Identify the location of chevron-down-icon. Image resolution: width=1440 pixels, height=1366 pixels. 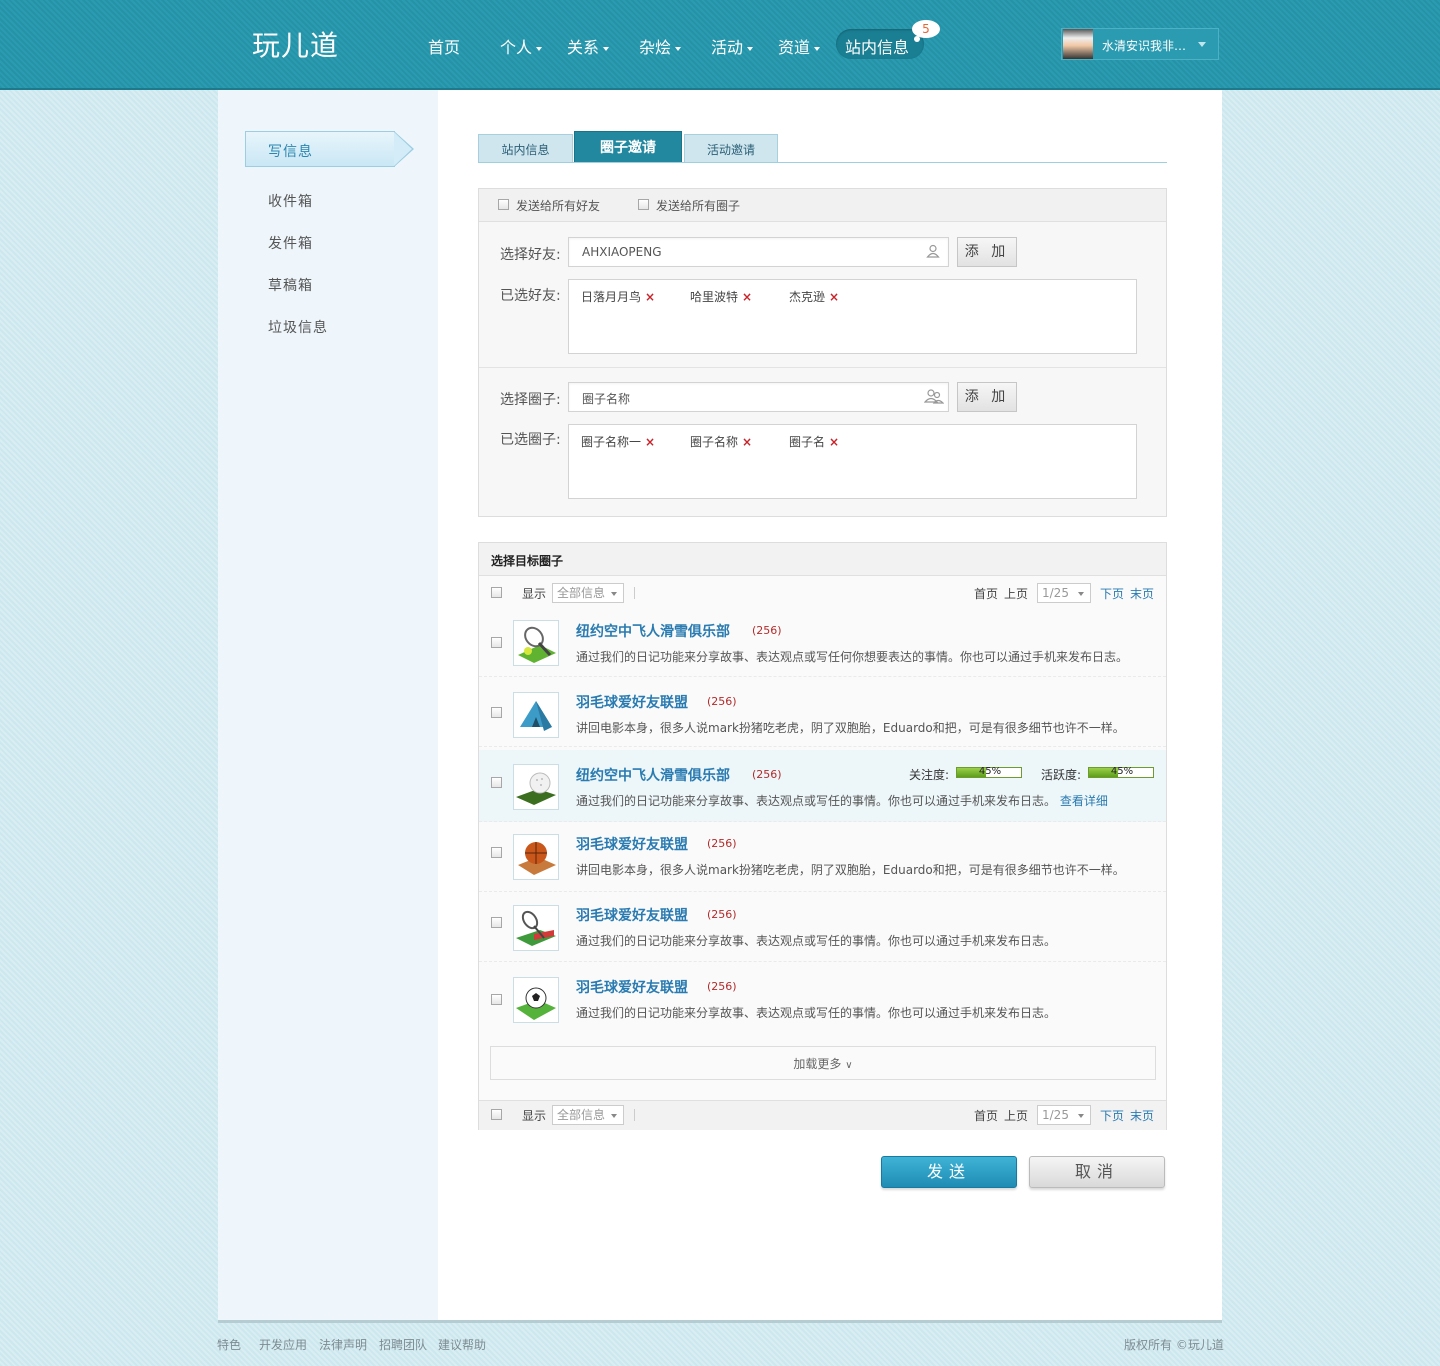
(1202, 44).